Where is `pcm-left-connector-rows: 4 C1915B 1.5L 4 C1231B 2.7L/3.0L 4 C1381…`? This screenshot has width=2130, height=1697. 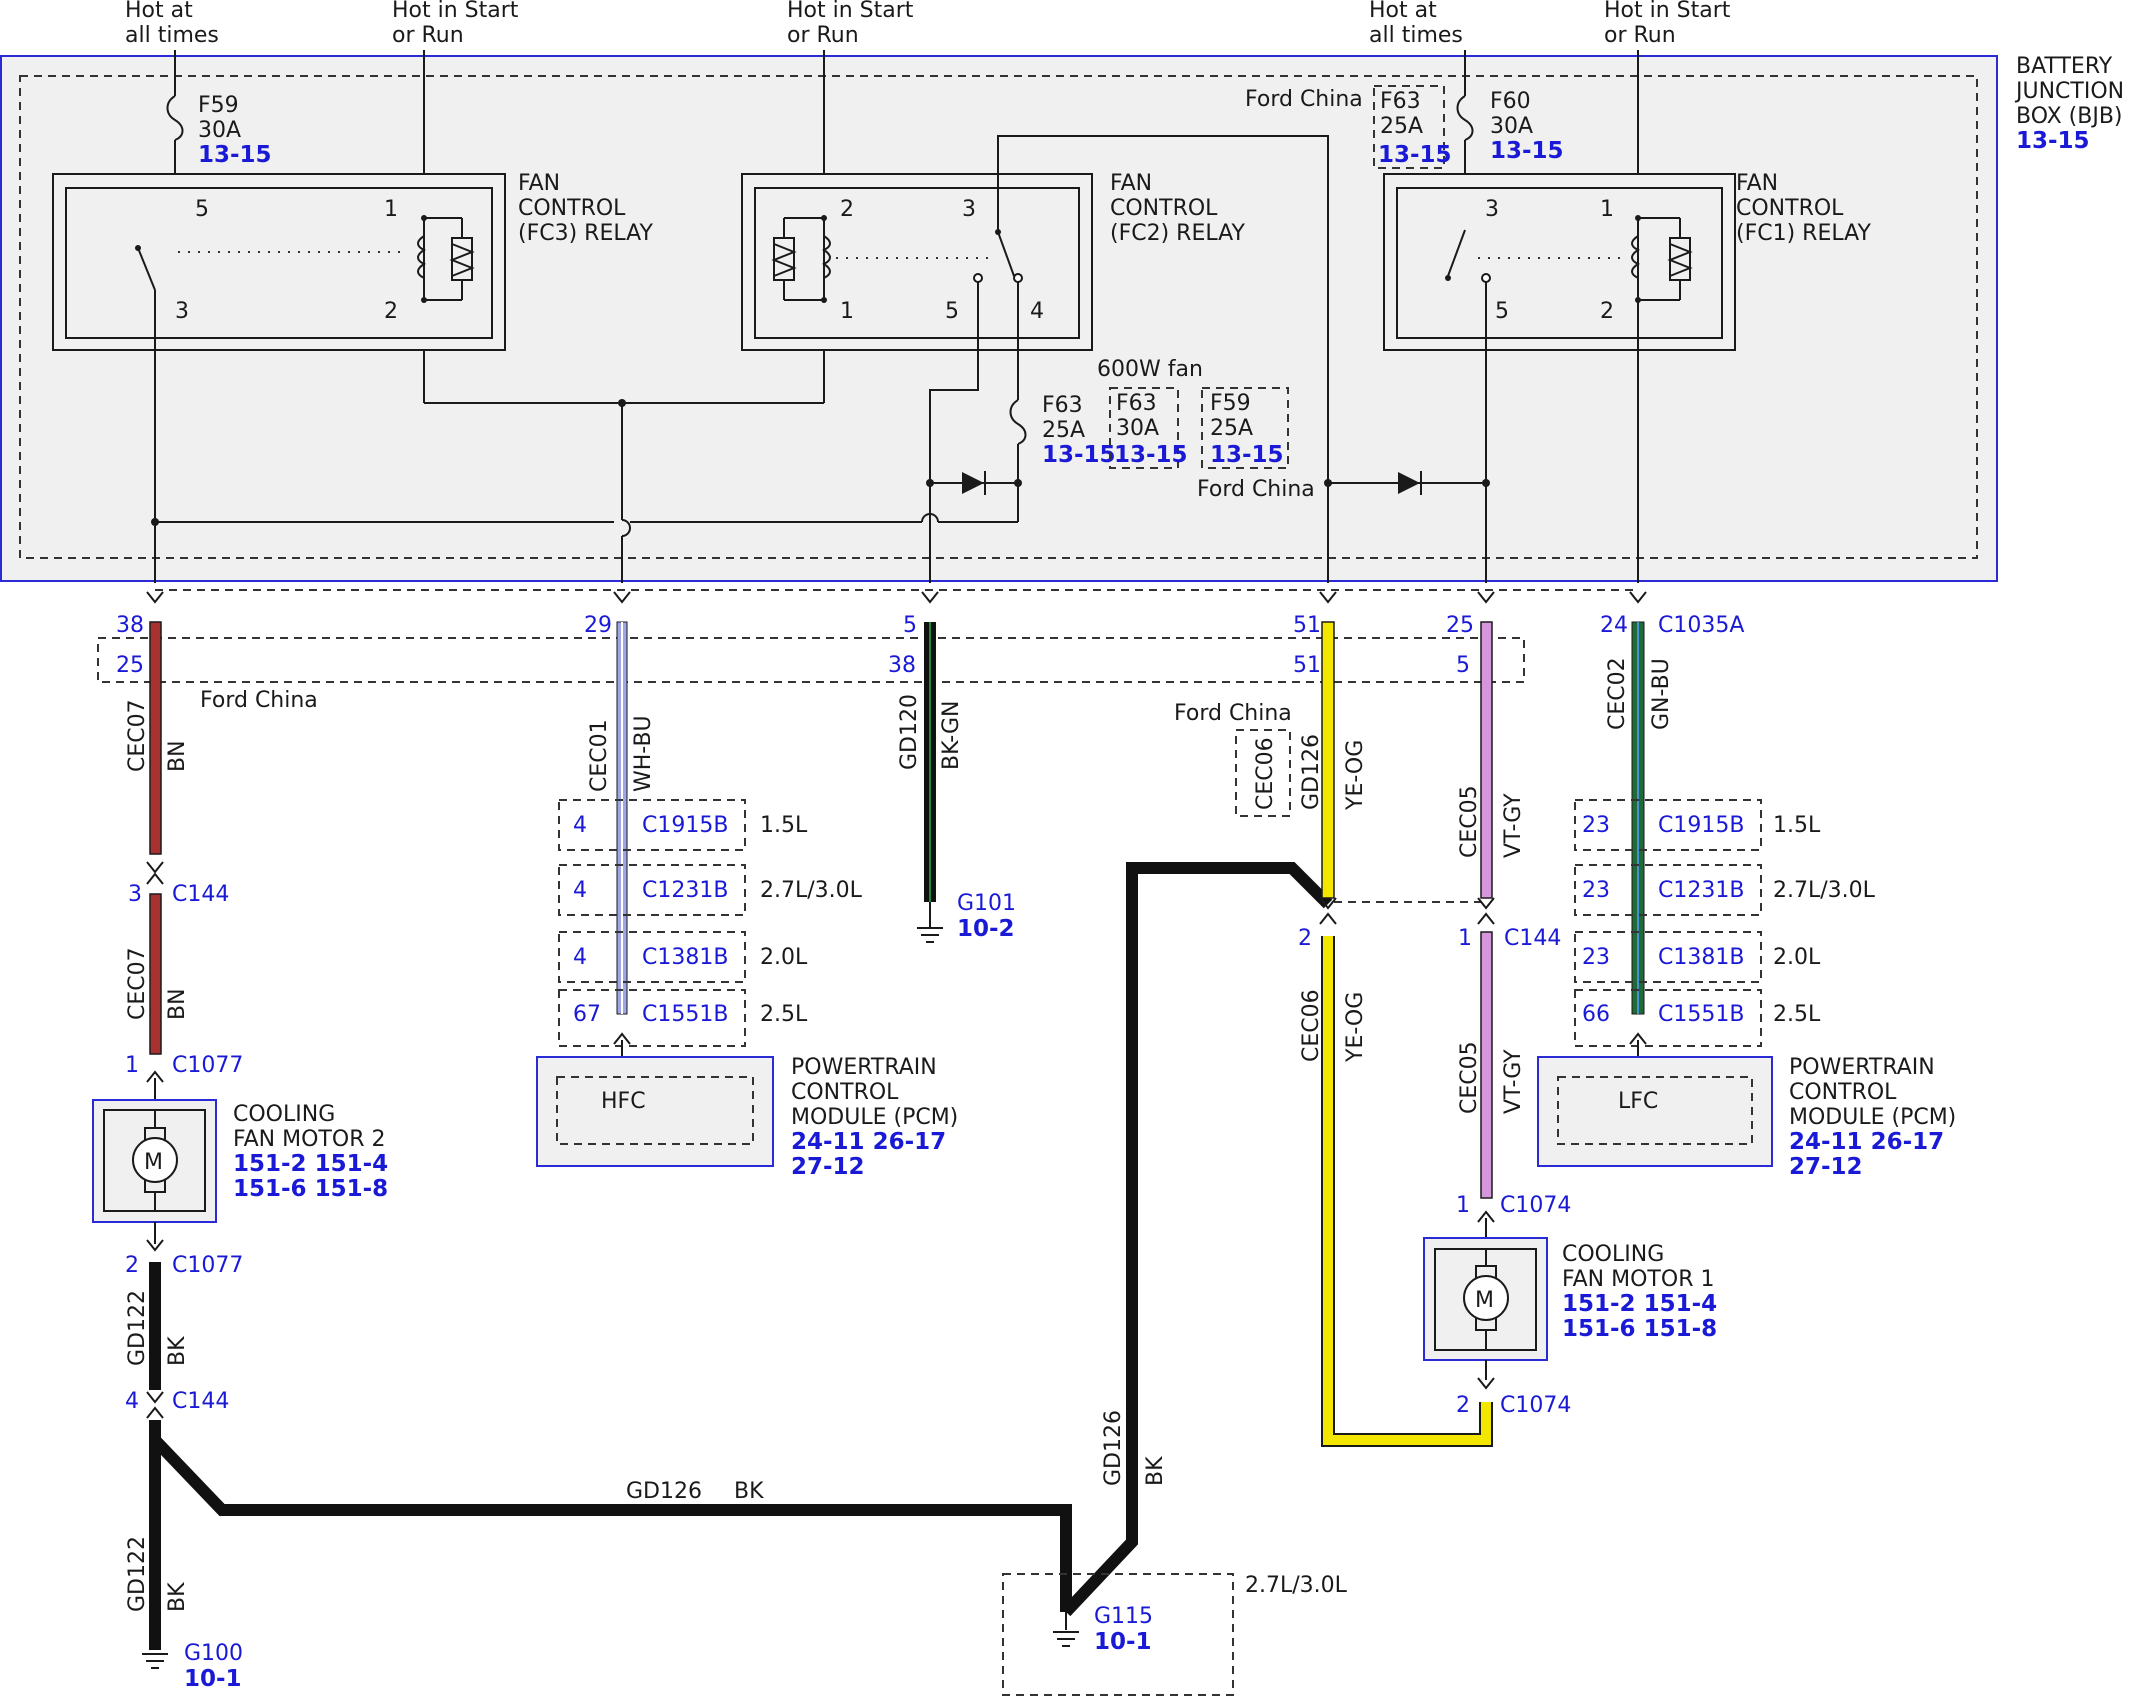 pcm-left-connector-rows: 4 C1915B 1.5L 4 C1231B 2.7L/3.0L 4 C1381… is located at coordinates (710, 923).